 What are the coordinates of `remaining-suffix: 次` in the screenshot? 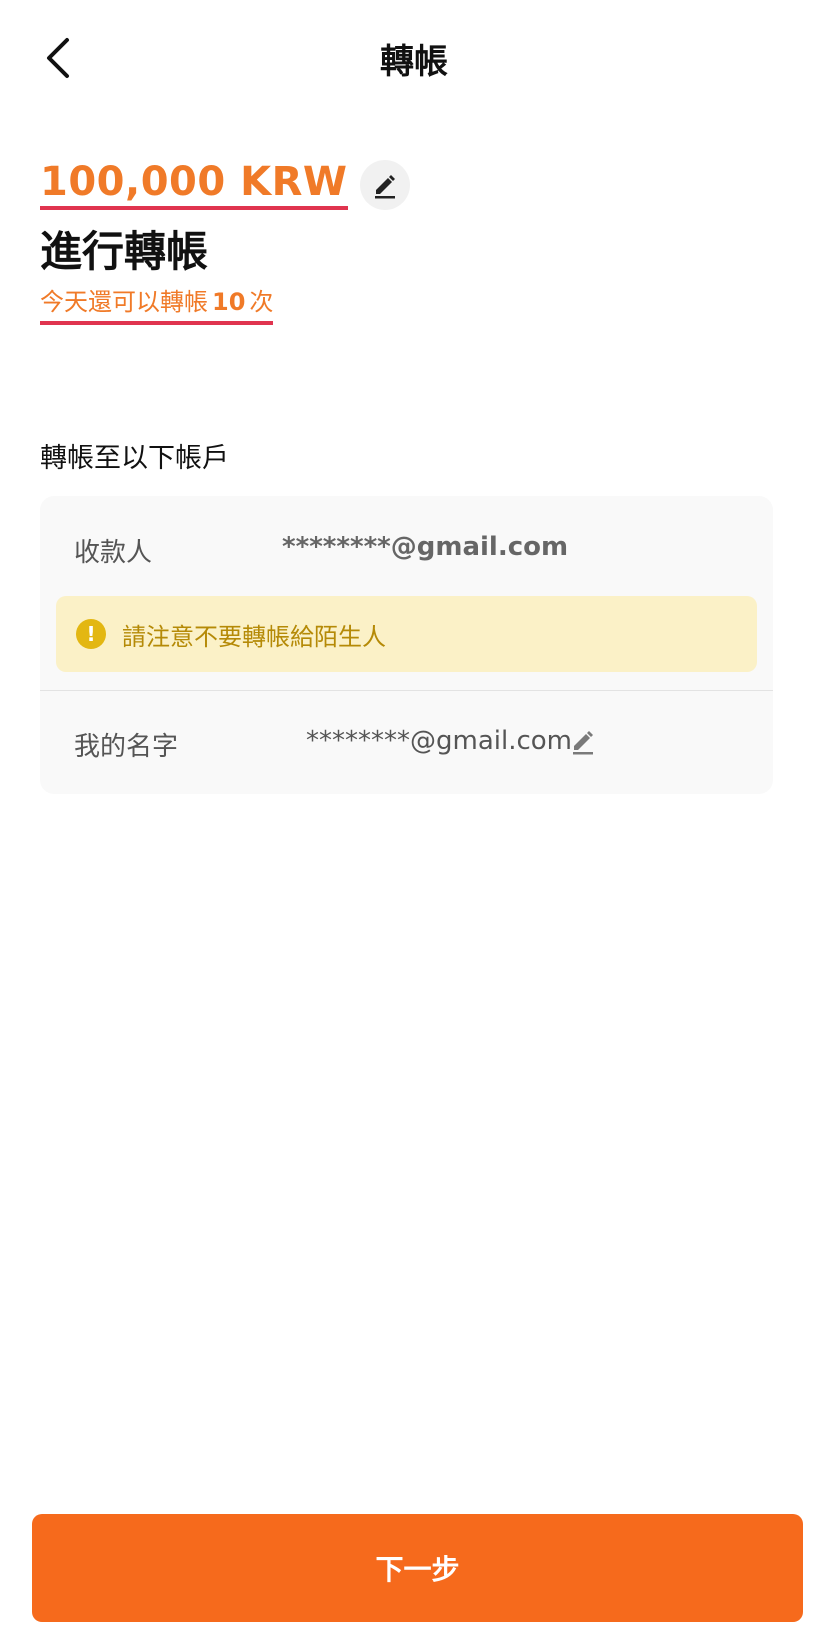 It's located at (261, 302).